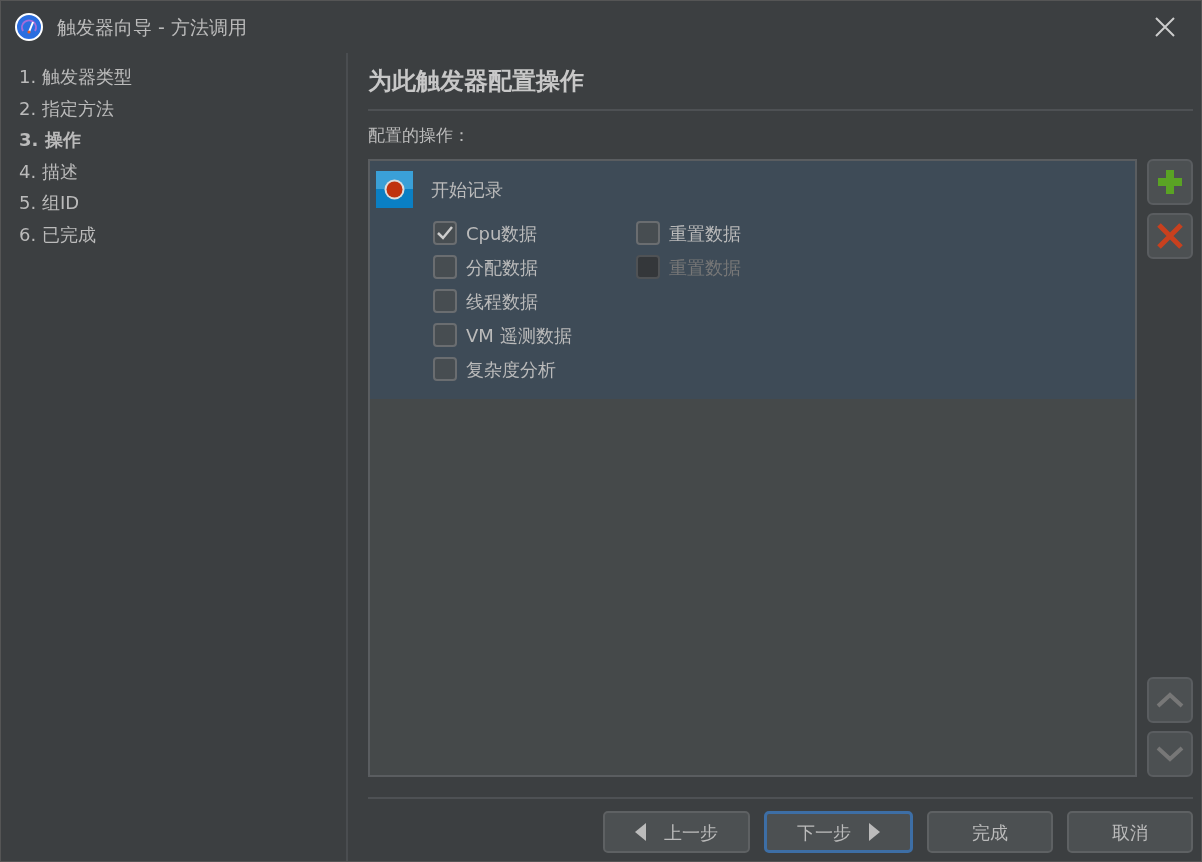  What do you see at coordinates (780, 87) in the screenshot?
I see `page-heading: 为此触发器配置操作` at bounding box center [780, 87].